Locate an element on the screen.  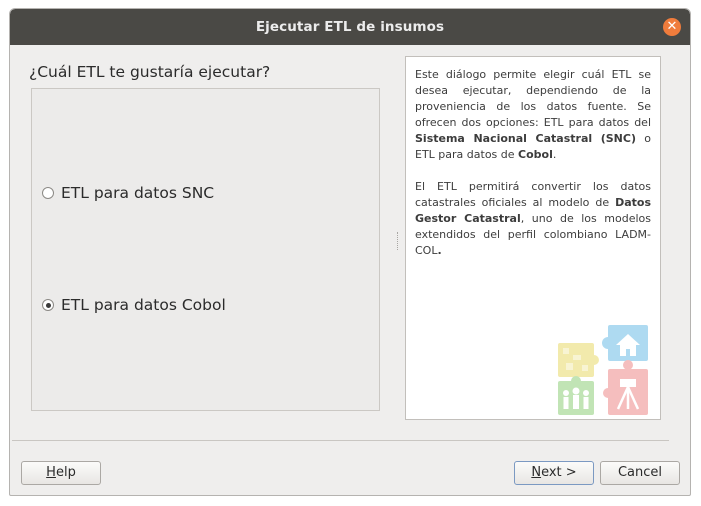
title-bar: Ejecutar ETL de insumos ✕ is located at coordinates (350, 27).